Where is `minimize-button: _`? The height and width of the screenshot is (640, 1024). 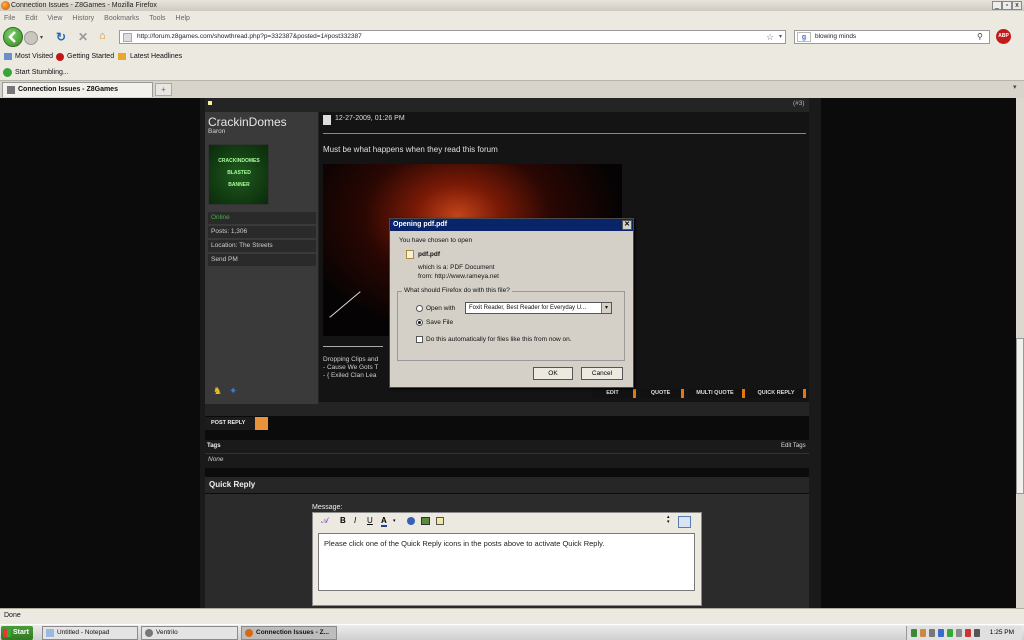
minimize-button: _ is located at coordinates (997, 5).